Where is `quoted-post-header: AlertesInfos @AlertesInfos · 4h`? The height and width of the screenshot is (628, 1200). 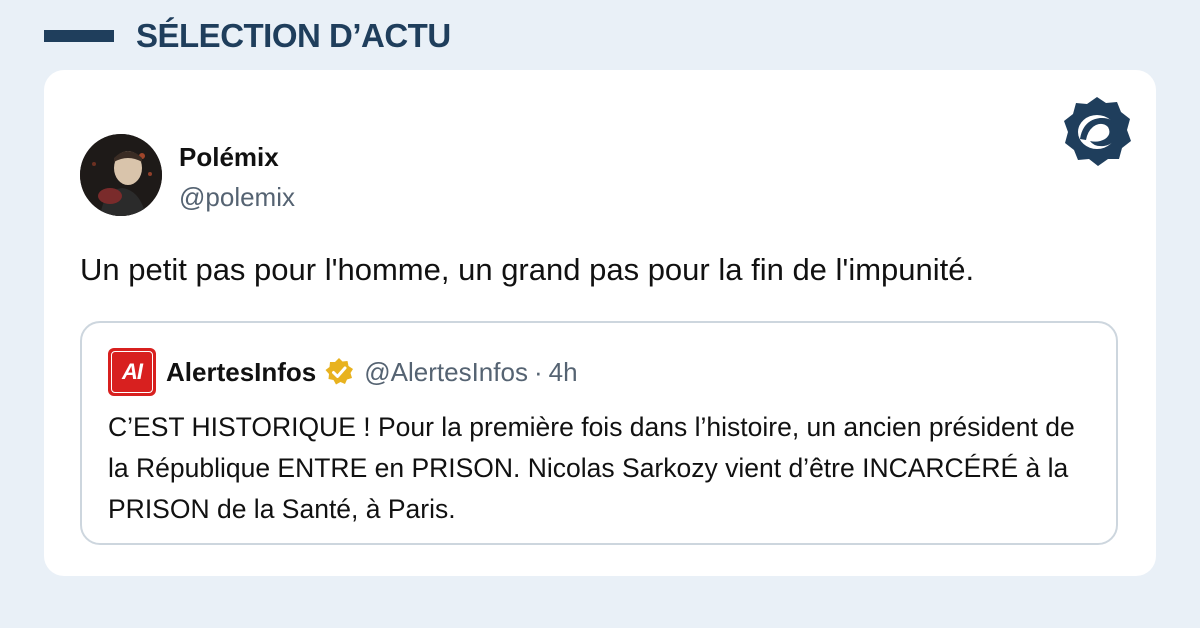 quoted-post-header: AlertesInfos @AlertesInfos · 4h is located at coordinates (372, 372).